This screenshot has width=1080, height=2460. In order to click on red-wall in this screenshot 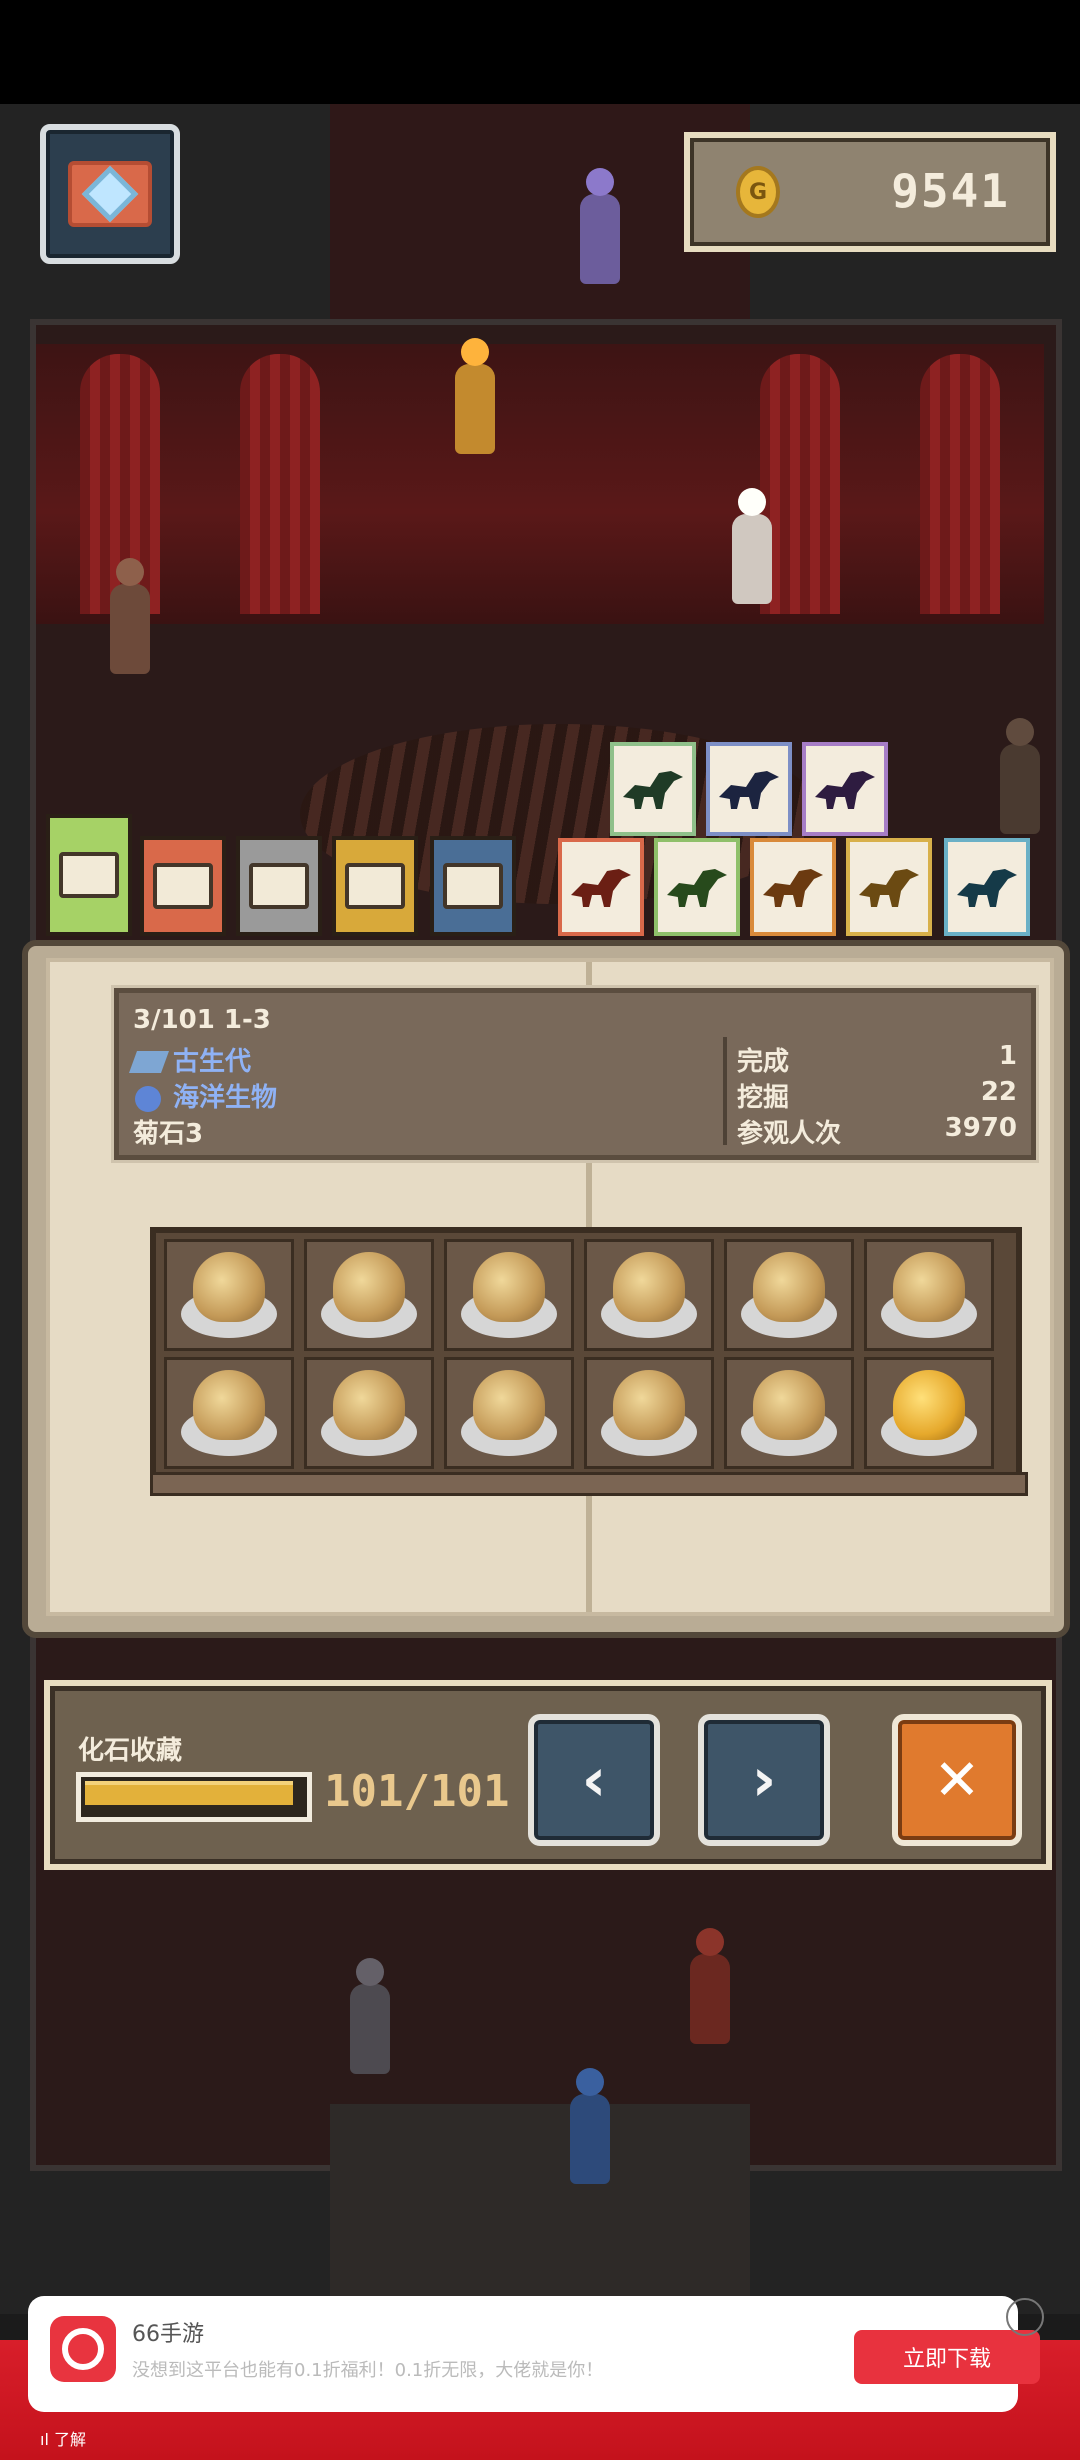, I will do `click(540, 484)`.